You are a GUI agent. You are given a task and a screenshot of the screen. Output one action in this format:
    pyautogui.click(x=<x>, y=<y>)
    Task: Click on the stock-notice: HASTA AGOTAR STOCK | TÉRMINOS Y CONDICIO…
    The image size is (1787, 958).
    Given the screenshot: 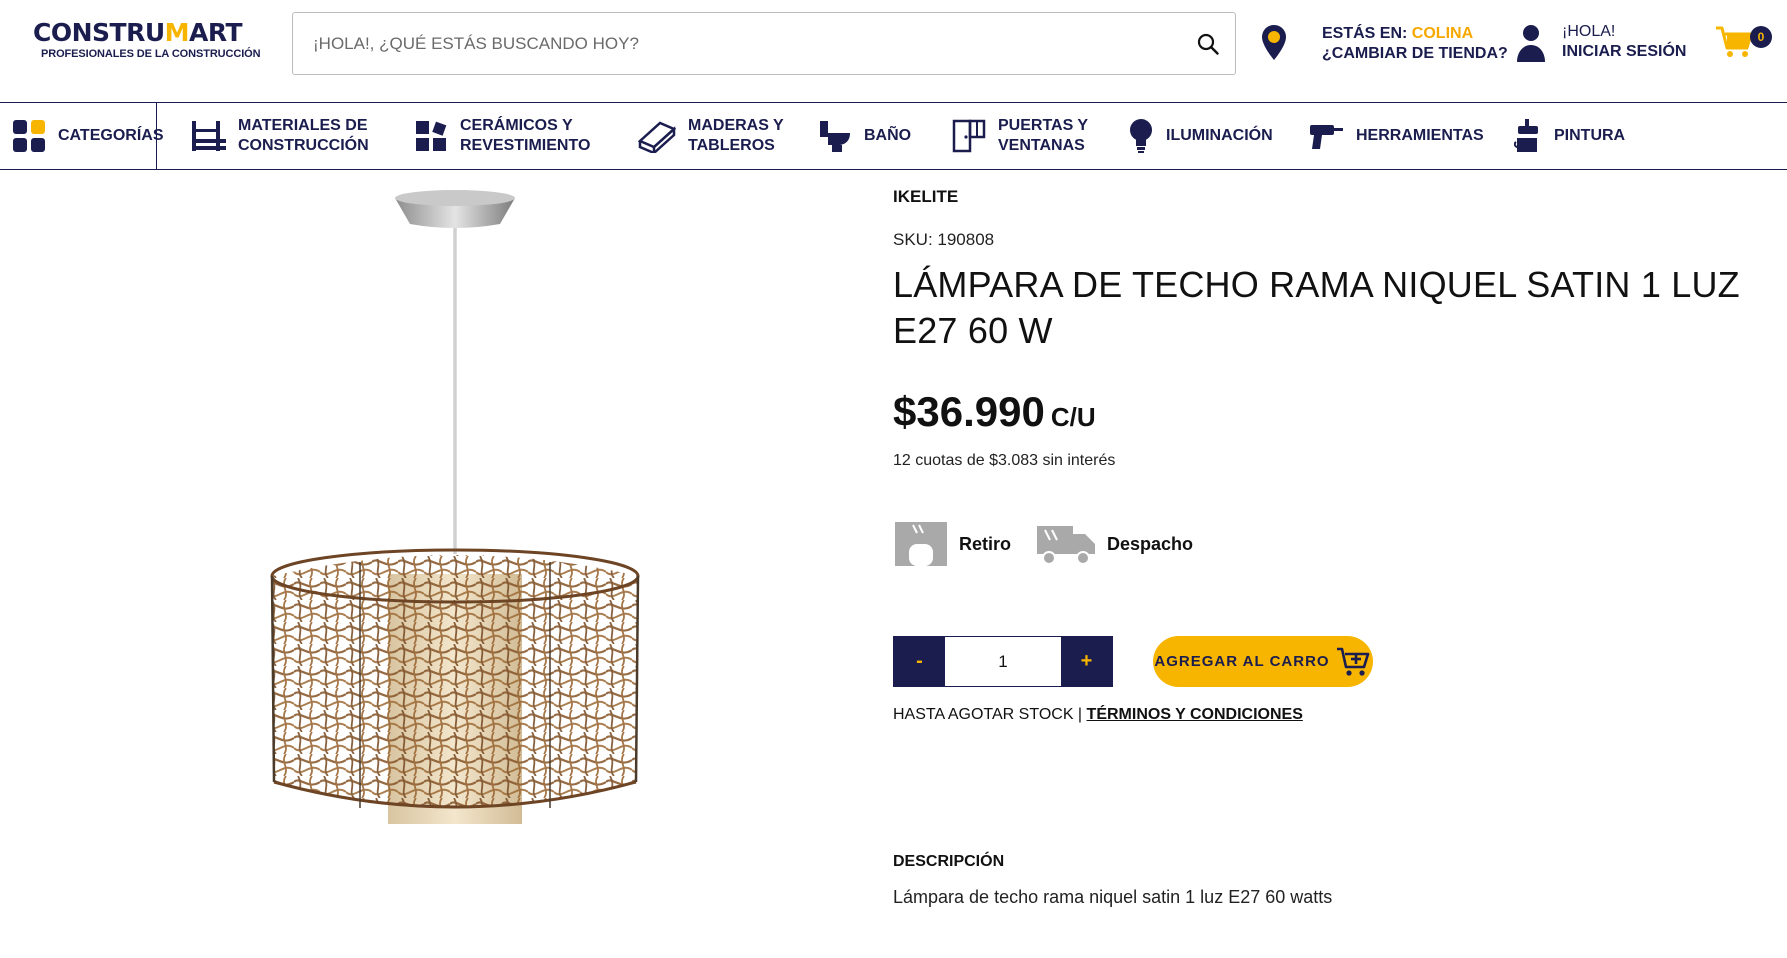 What is the action you would take?
    pyautogui.click(x=1098, y=715)
    